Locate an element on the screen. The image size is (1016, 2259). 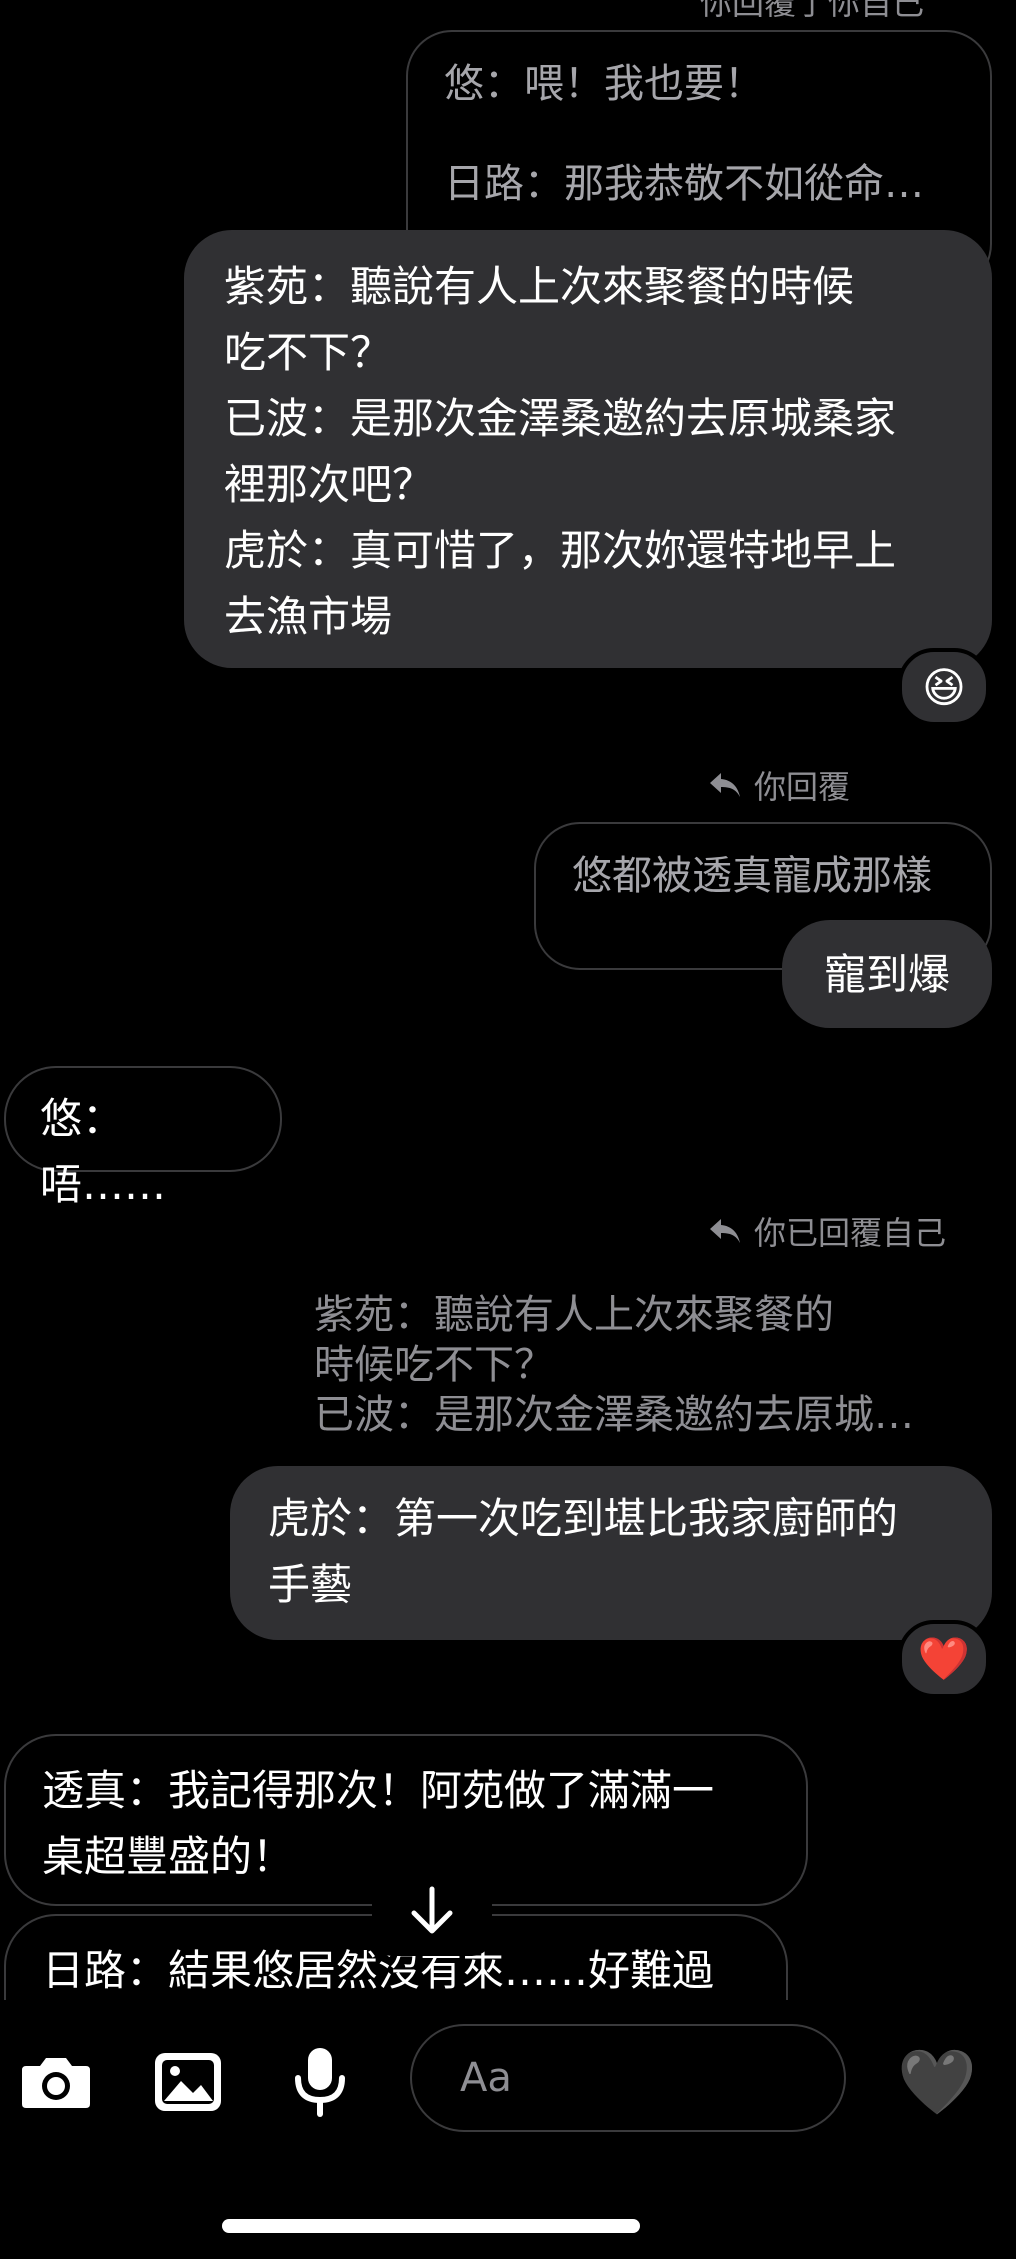
reaction-emoji: 😆 is located at coordinates (944, 687).